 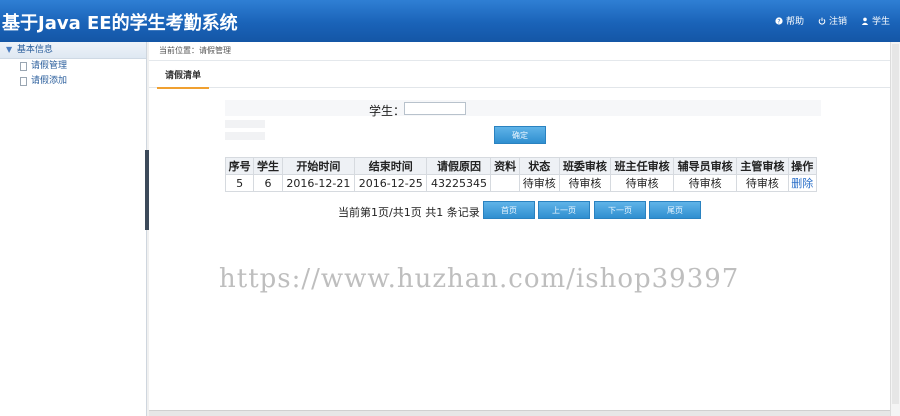 What do you see at coordinates (539, 183) in the screenshot?
I see `cell-status: 待审核` at bounding box center [539, 183].